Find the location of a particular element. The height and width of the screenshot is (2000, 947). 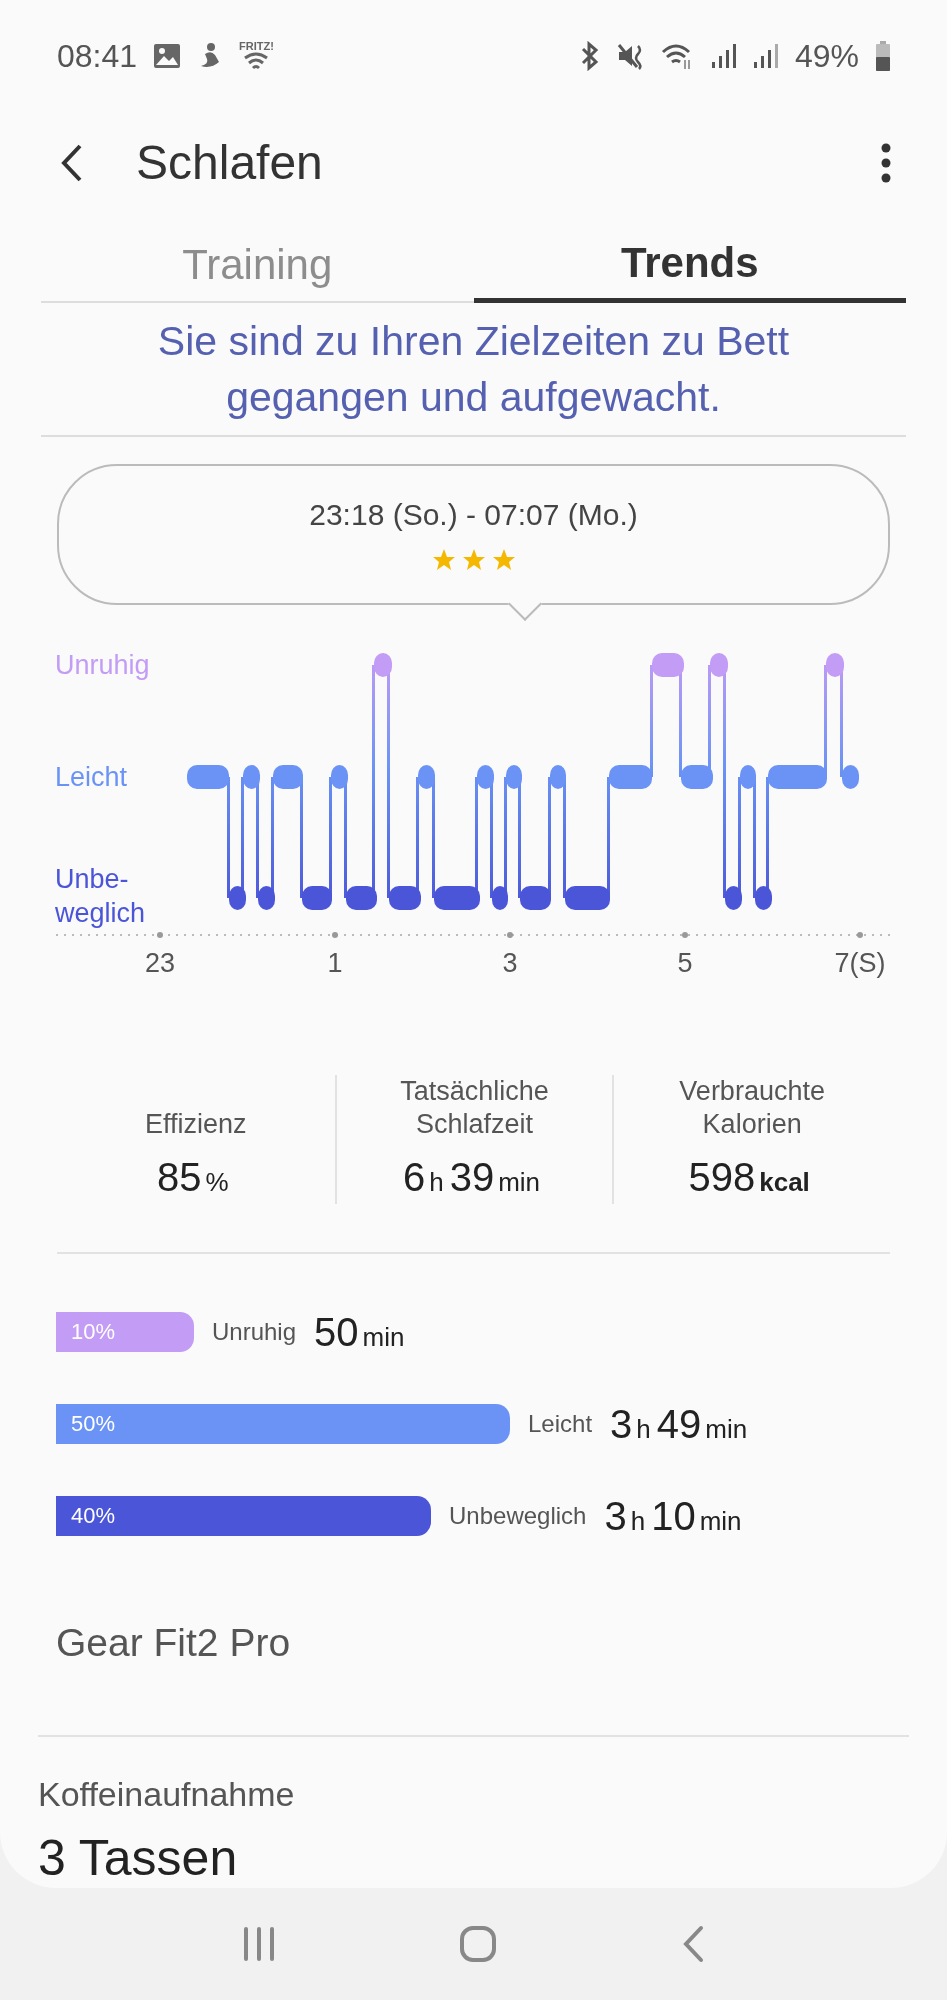

stat-value: 598 kcal is located at coordinates (749, 1177).